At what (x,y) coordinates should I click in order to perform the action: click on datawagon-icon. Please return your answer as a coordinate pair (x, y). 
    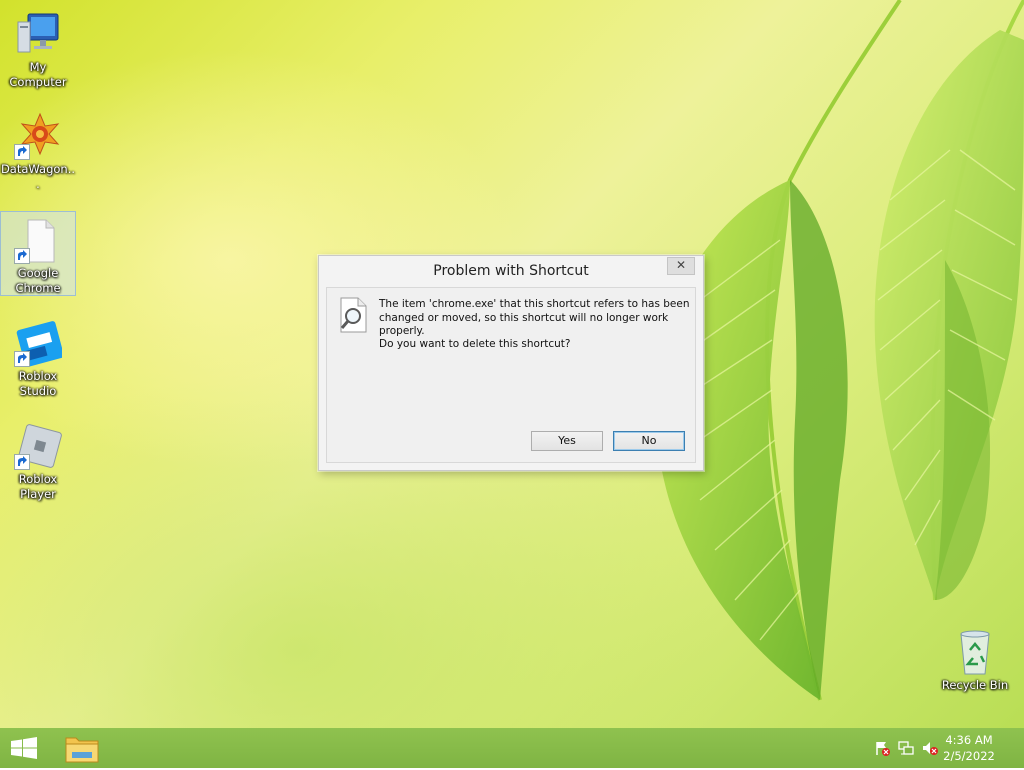
    Looking at the image, I should click on (38, 136).